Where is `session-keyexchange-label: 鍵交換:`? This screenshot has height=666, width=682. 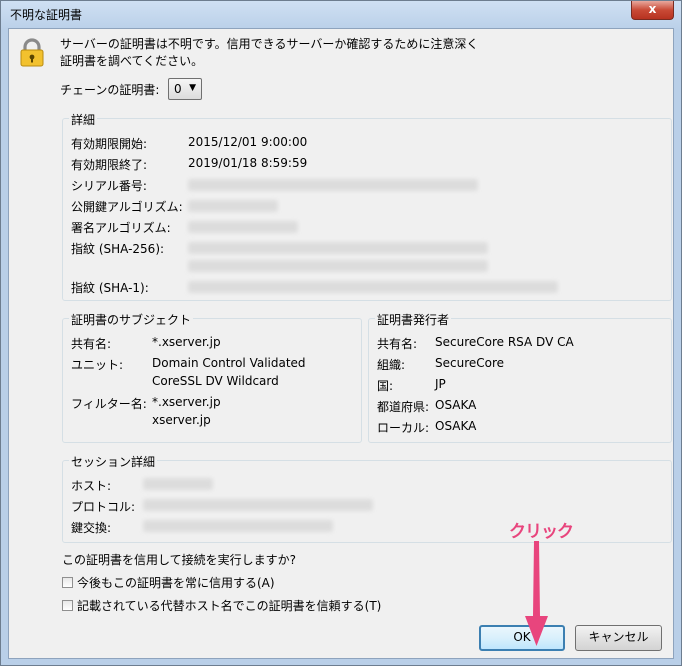
session-keyexchange-label: 鍵交換: is located at coordinates (91, 528).